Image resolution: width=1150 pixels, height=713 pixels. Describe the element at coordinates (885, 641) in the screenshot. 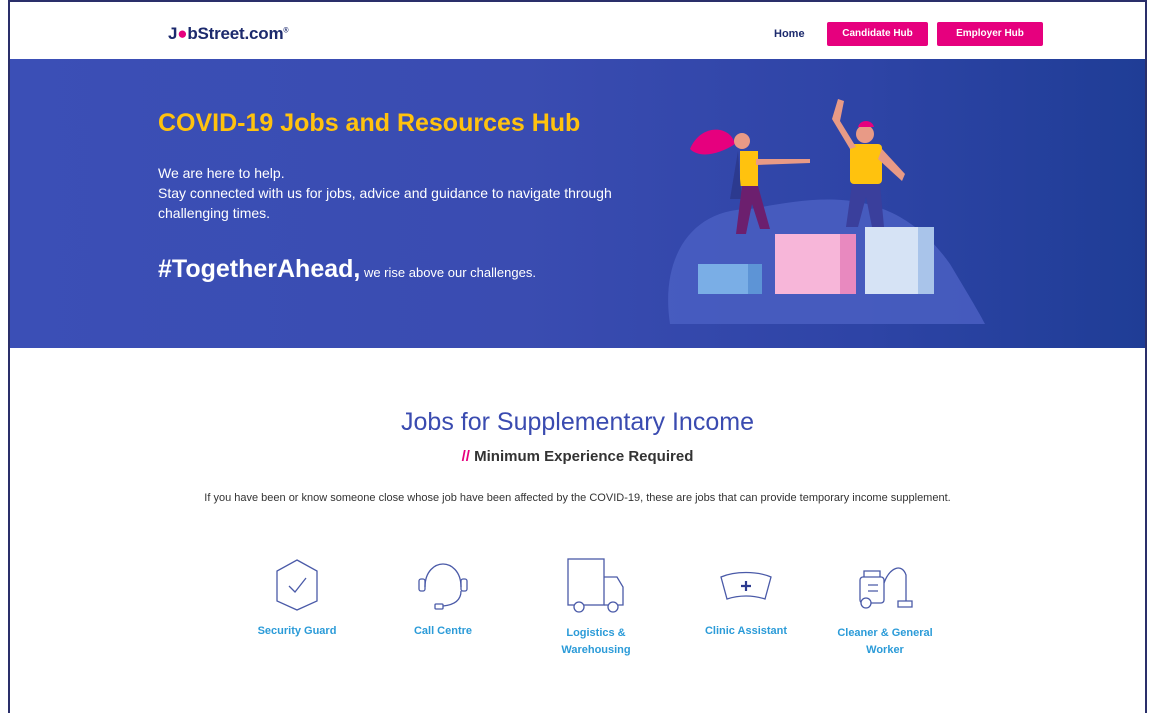

I see `job-label: Cleaner & General Worker` at that location.